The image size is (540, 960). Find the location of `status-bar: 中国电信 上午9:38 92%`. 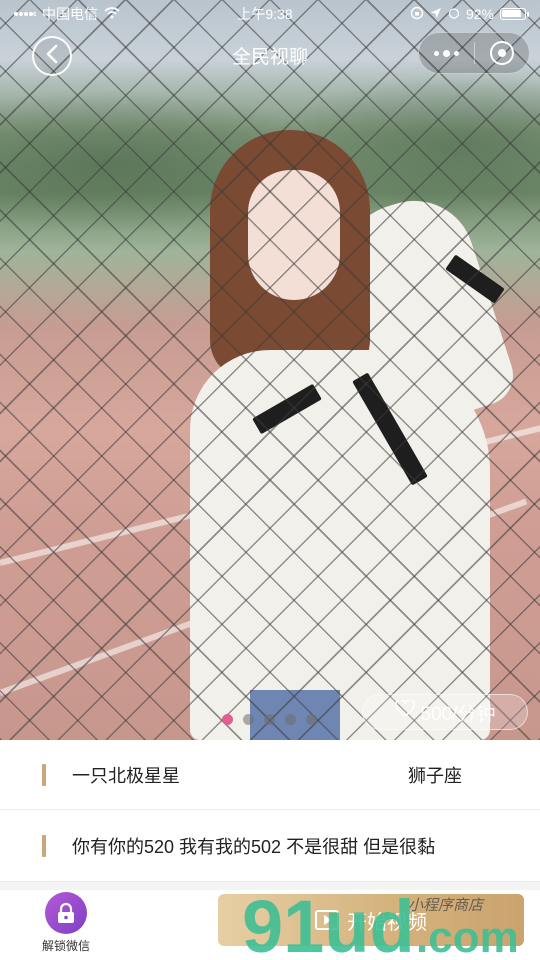

status-bar: 中国电信 上午9:38 92% is located at coordinates (270, 14).